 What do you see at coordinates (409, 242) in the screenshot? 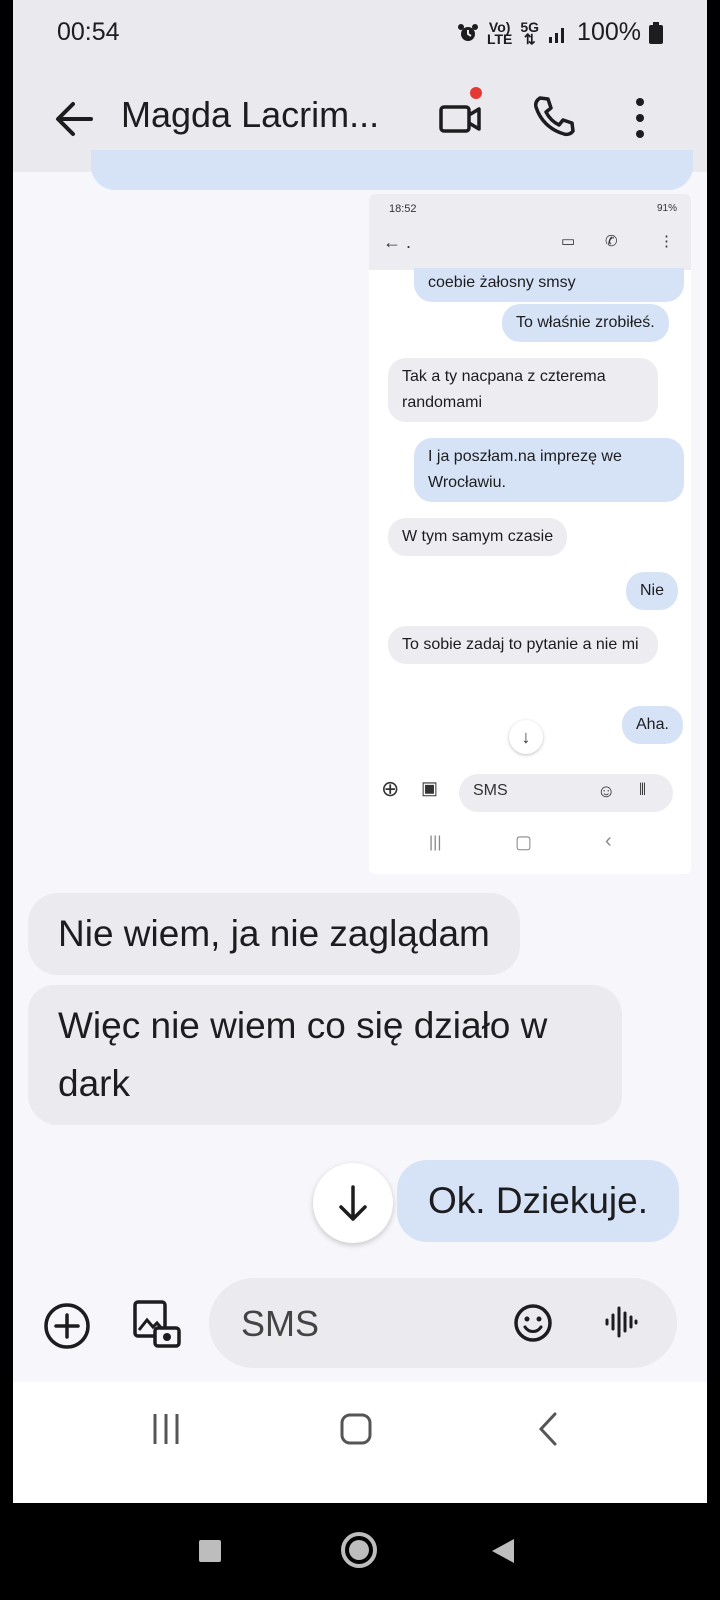
I see `screenshot-title: .` at bounding box center [409, 242].